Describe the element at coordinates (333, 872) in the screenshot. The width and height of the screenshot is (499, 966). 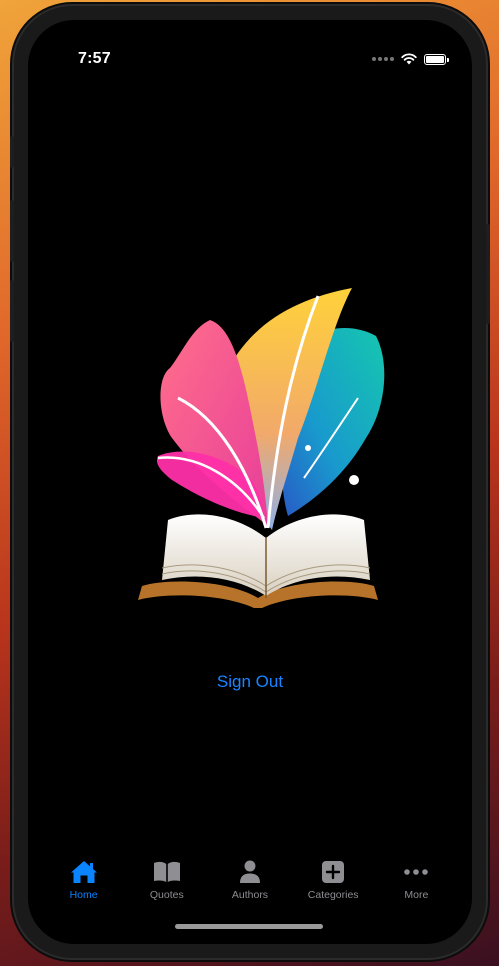
I see `plus-square-icon` at that location.